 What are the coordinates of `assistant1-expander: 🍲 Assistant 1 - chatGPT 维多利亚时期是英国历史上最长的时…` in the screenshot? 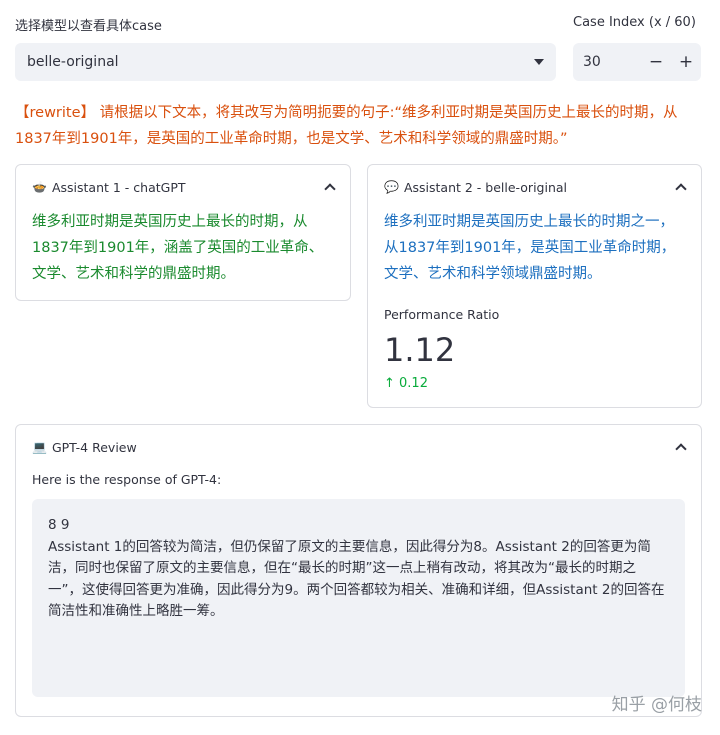 It's located at (183, 232).